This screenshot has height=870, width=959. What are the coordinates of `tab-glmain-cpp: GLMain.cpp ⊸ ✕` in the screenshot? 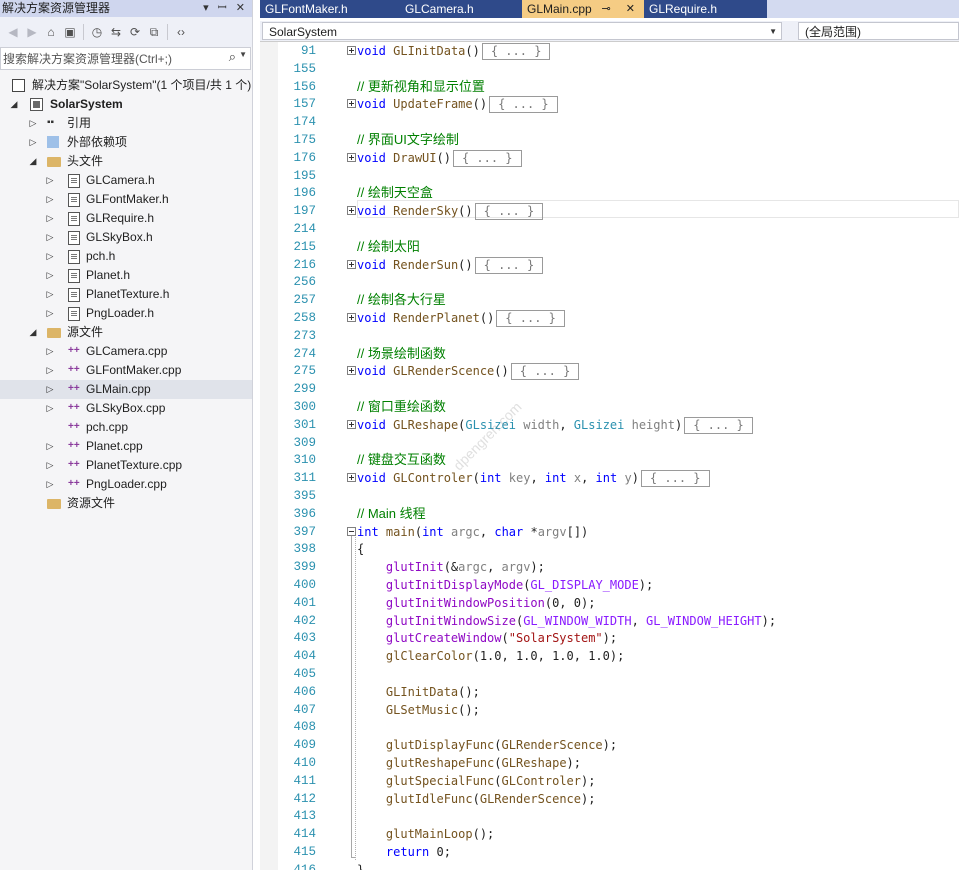 It's located at (584, 9).